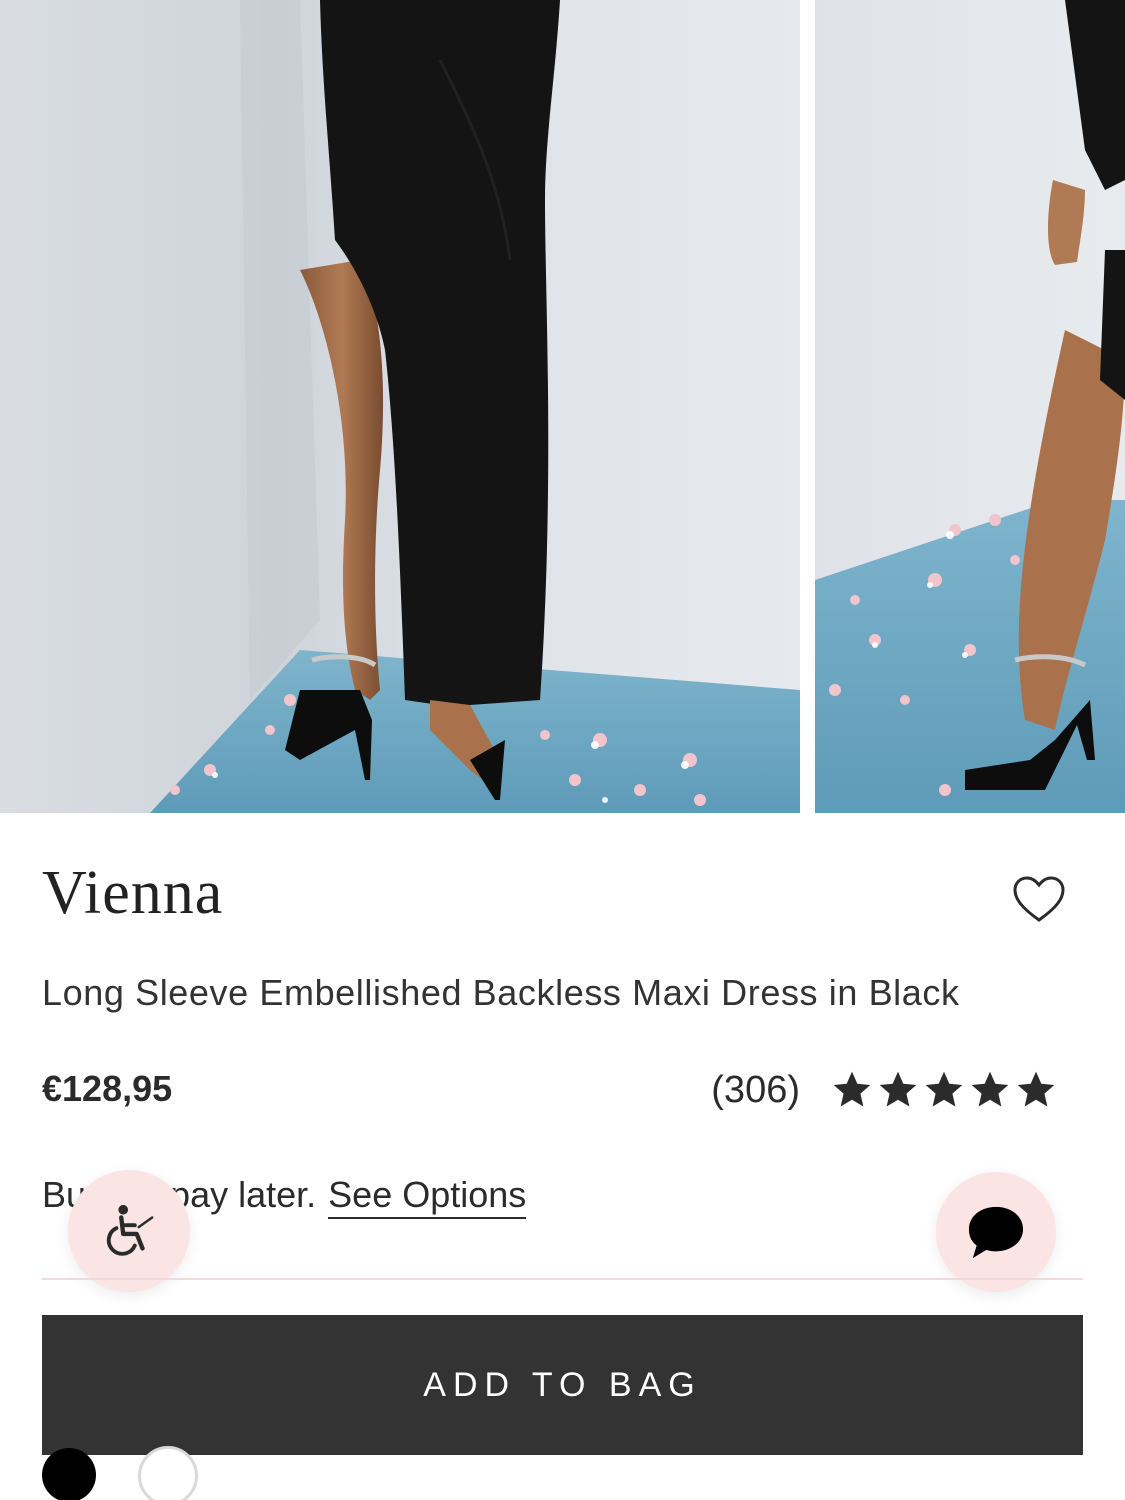 The height and width of the screenshot is (1500, 1125). I want to click on accessibility-button, so click(129, 1231).